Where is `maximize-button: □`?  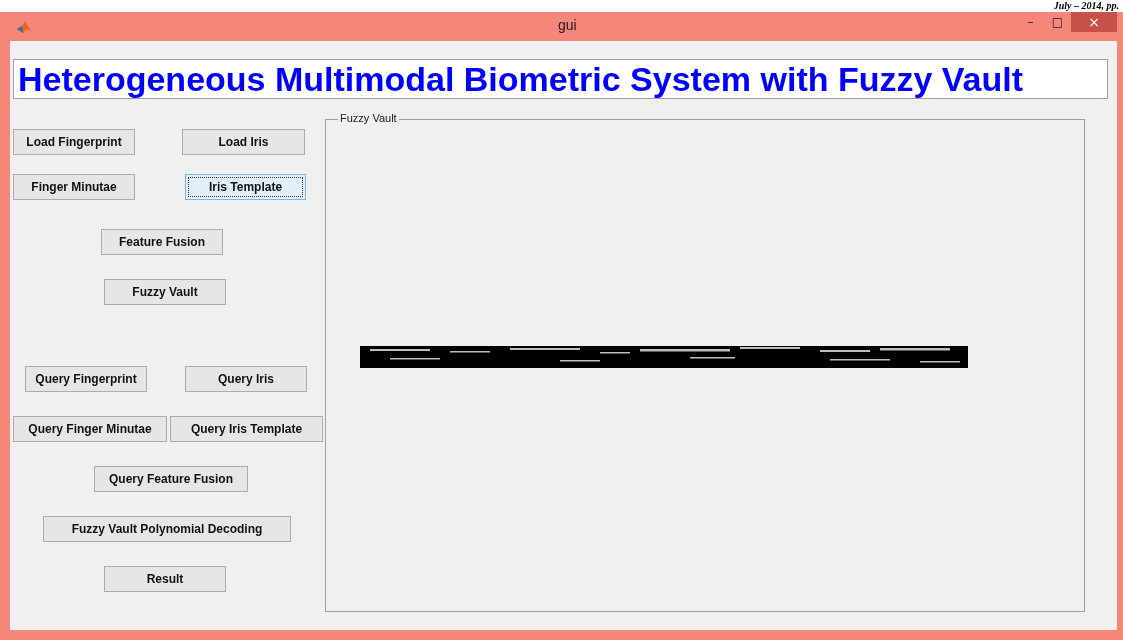 maximize-button: □ is located at coordinates (1057, 22).